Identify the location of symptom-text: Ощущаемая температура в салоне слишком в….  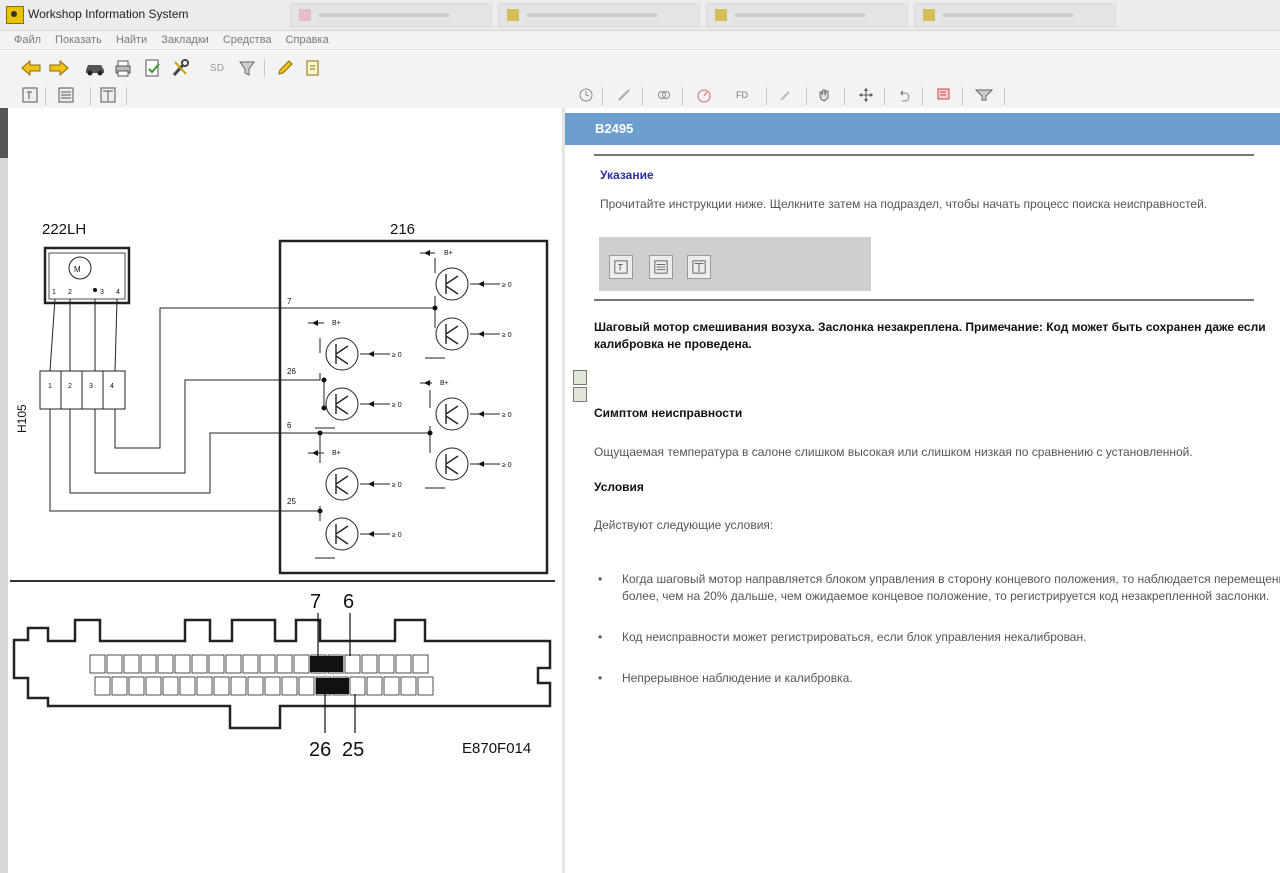
(893, 452).